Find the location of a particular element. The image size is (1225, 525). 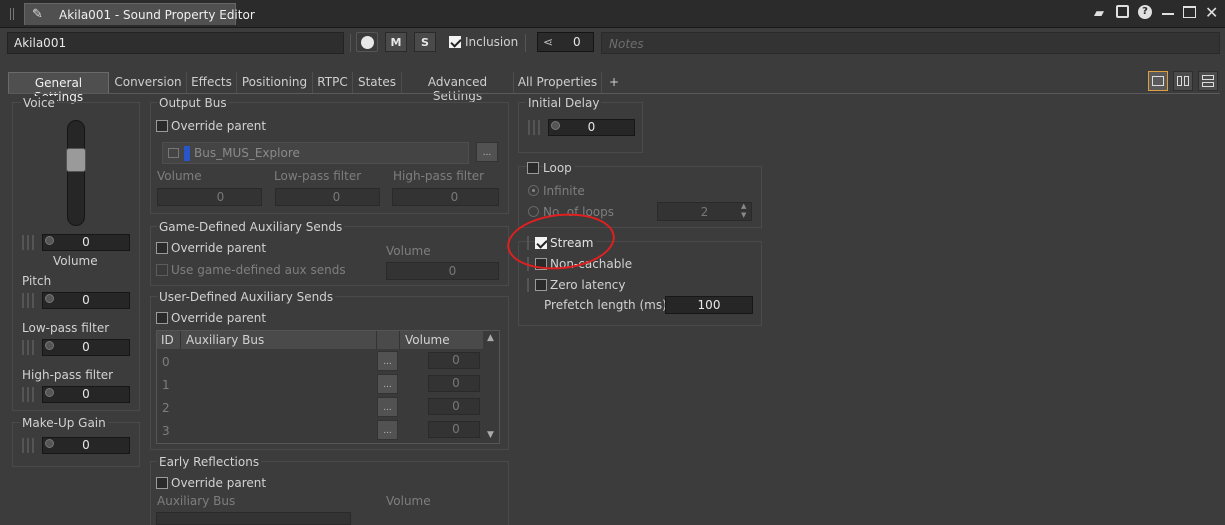

palette-icon is located at coordinates (367, 42).